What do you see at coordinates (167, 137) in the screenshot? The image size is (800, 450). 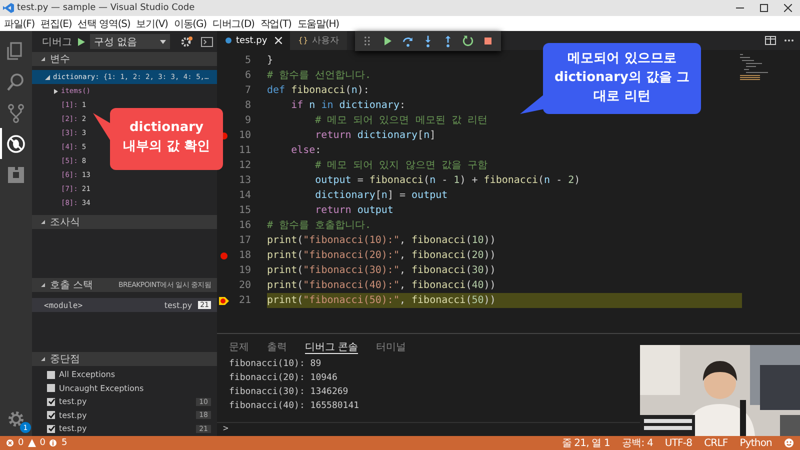 I see `callout-text: dictionary 내부의 값 확인` at bounding box center [167, 137].